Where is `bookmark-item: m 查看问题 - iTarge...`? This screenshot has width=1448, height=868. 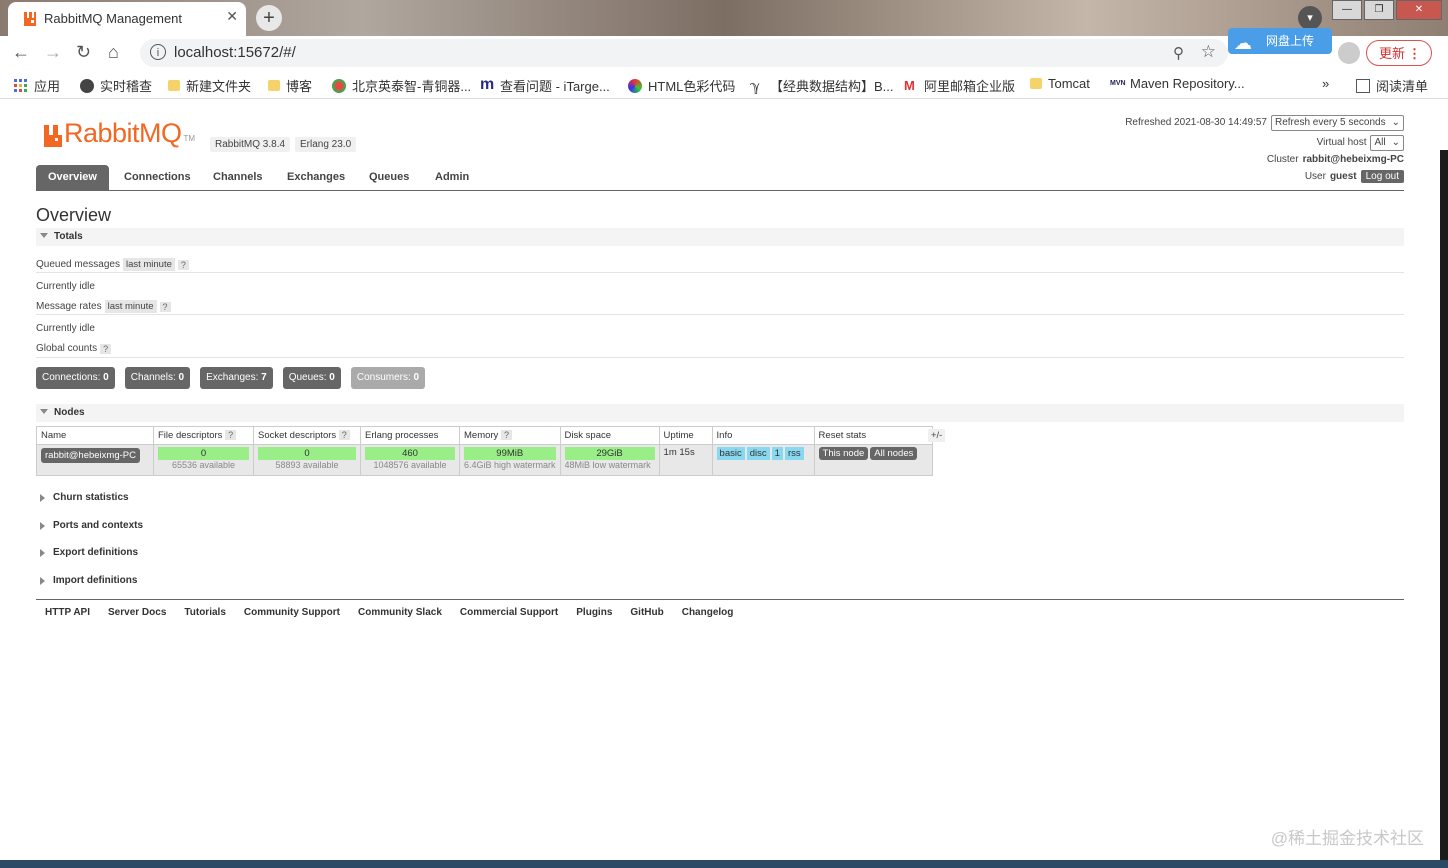 bookmark-item: m 查看问题 - iTarge... is located at coordinates (545, 85).